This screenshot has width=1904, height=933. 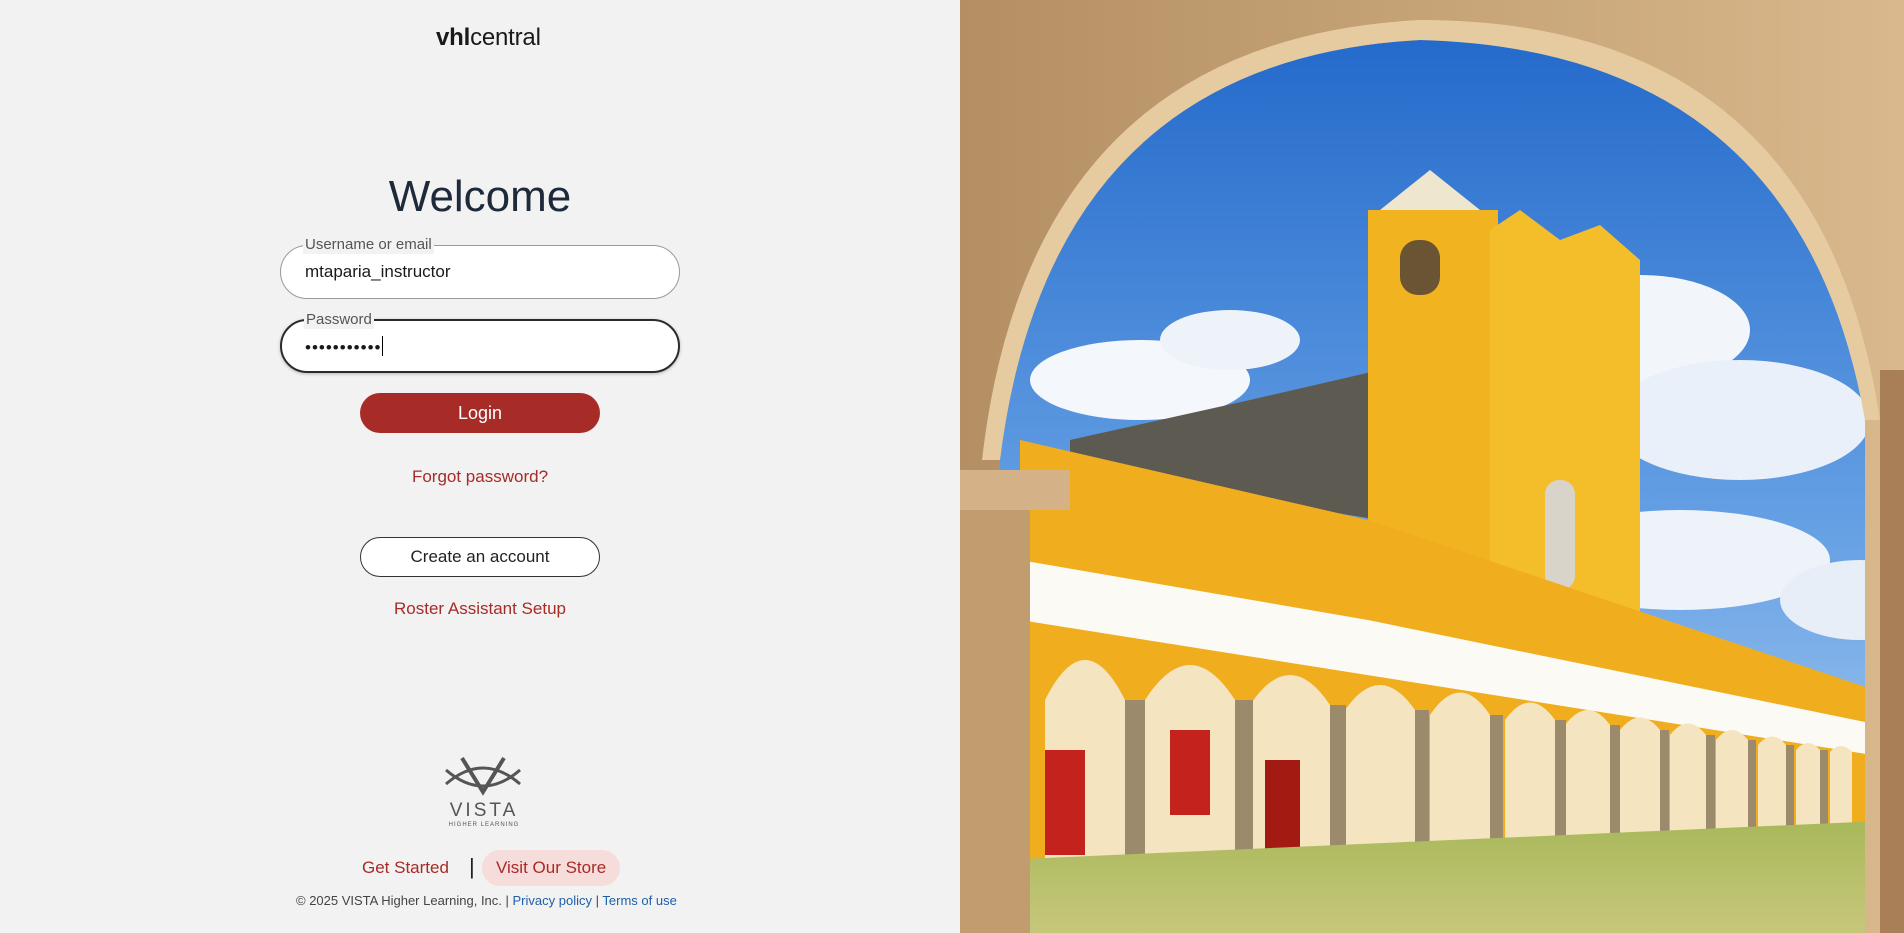 I want to click on roster-assistant-link: Roster Assistant Setup, so click(x=480, y=609).